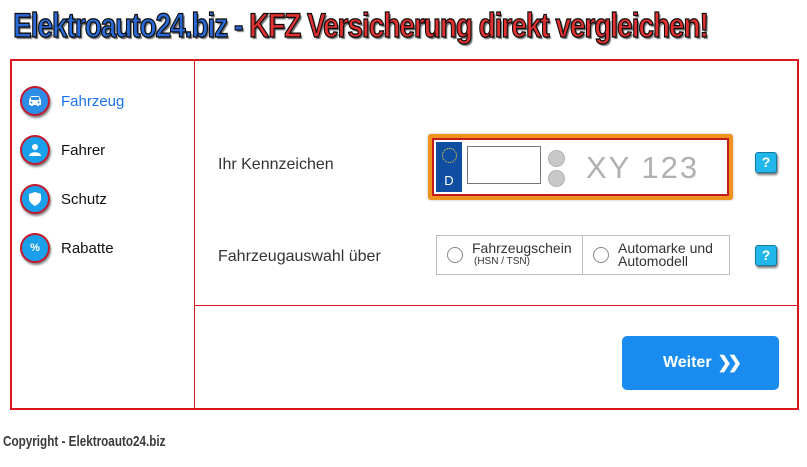  What do you see at coordinates (653, 261) in the screenshot?
I see `option-sublabel: Automodell` at bounding box center [653, 261].